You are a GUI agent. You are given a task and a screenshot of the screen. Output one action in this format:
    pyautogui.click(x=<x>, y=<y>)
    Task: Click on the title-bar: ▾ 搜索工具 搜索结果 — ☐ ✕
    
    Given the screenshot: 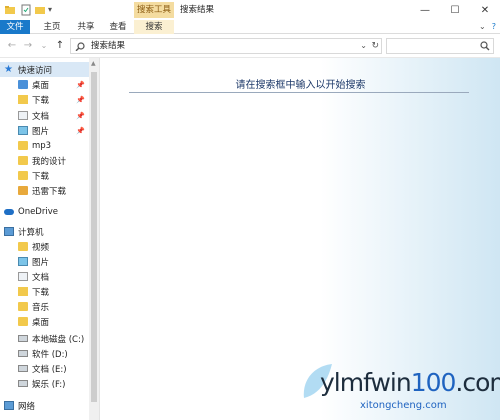 What is the action you would take?
    pyautogui.click(x=250, y=10)
    